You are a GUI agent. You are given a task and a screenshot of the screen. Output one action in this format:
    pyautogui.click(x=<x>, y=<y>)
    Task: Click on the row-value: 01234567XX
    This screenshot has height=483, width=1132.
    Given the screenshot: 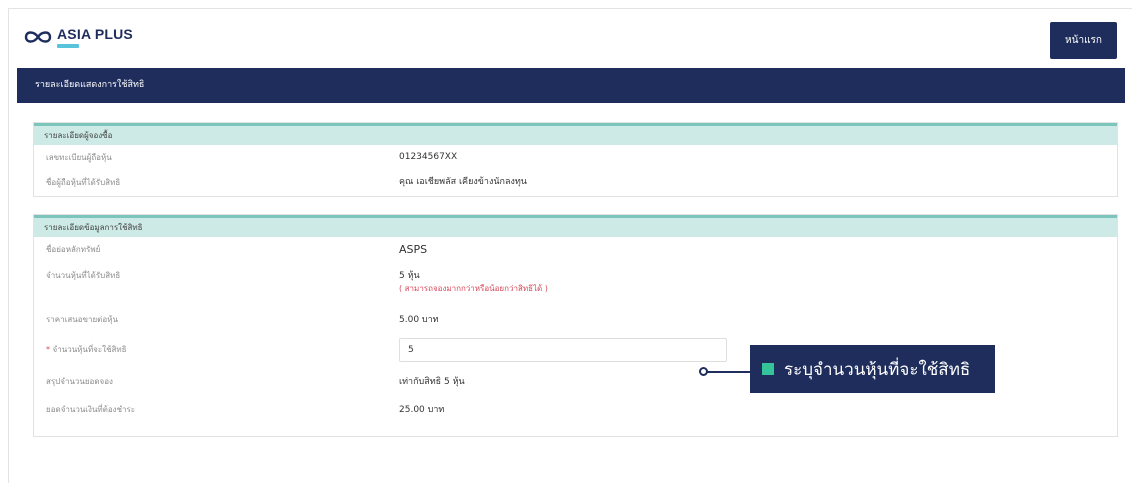 What is the action you would take?
    pyautogui.click(x=428, y=157)
    